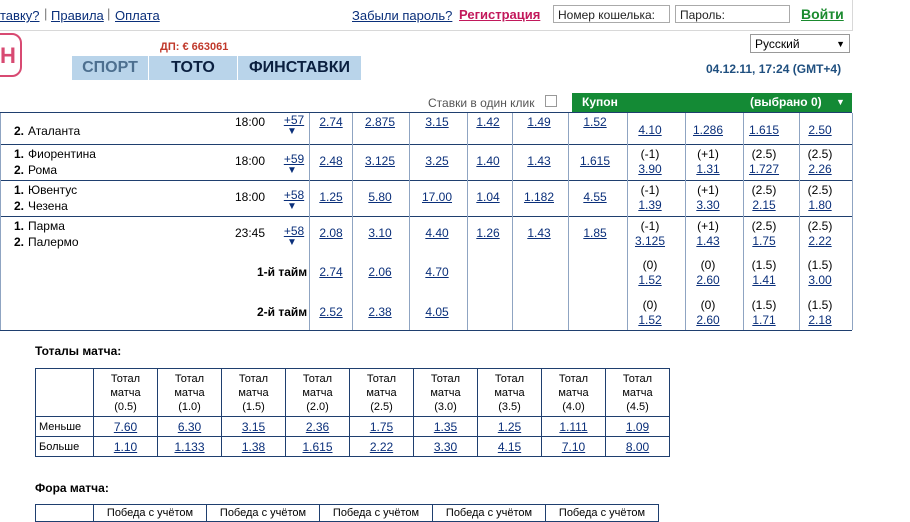  Describe the element at coordinates (294, 120) in the screenshot. I see `more-bets-link: +57` at that location.